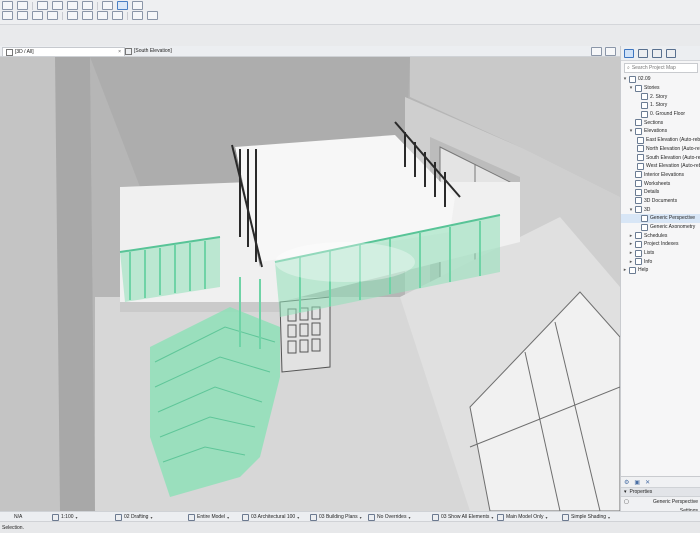 The image size is (700, 533). I want to click on scissors-icon, so click(42, 5).